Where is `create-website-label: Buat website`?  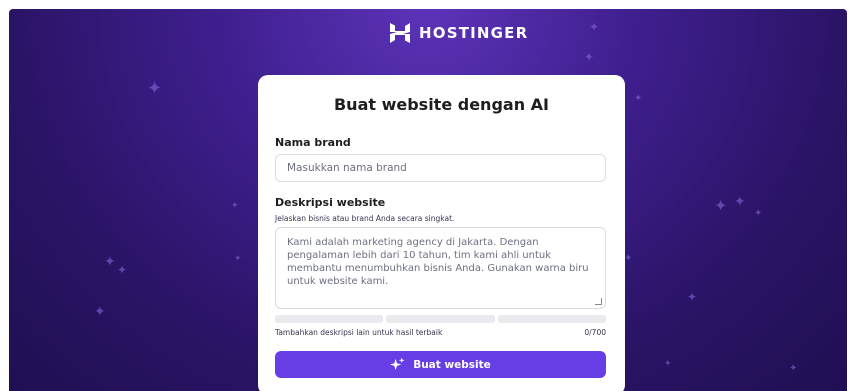 create-website-label: Buat website is located at coordinates (452, 364).